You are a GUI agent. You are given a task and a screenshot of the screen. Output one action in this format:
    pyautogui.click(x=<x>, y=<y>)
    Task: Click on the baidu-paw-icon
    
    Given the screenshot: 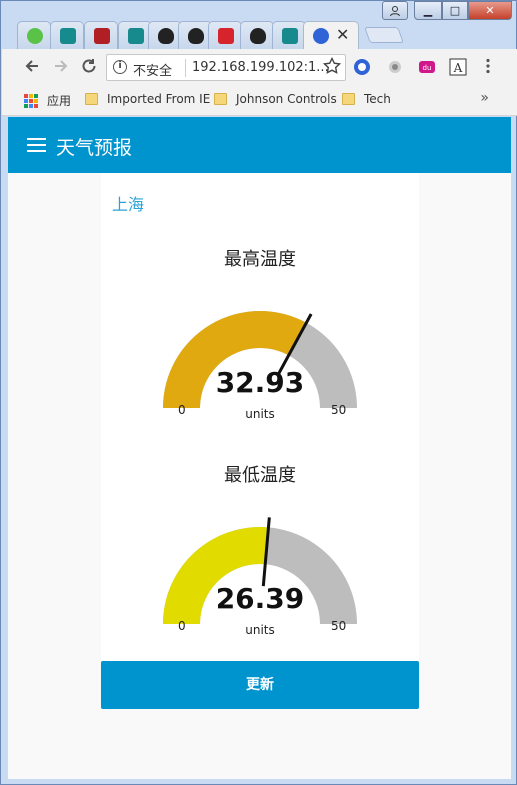 What is the action you would take?
    pyautogui.click(x=321, y=36)
    